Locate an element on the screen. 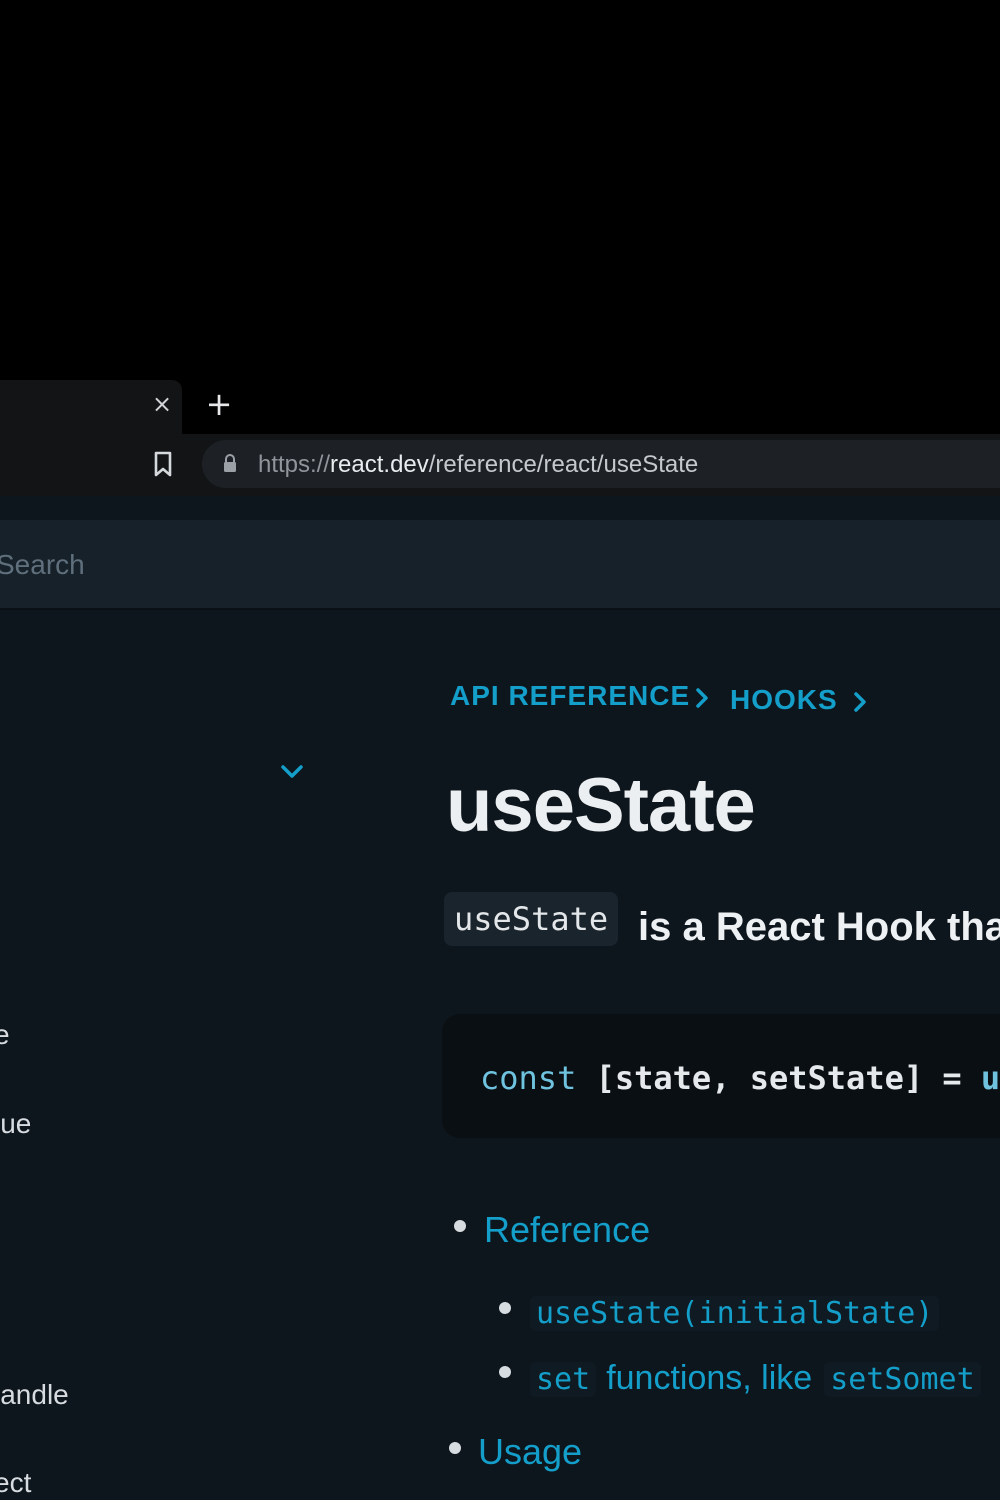 Image resolution: width=1000 pixels, height=1500 pixels. toc-link-set-functions: set functions, like setSomet is located at coordinates (755, 1379).